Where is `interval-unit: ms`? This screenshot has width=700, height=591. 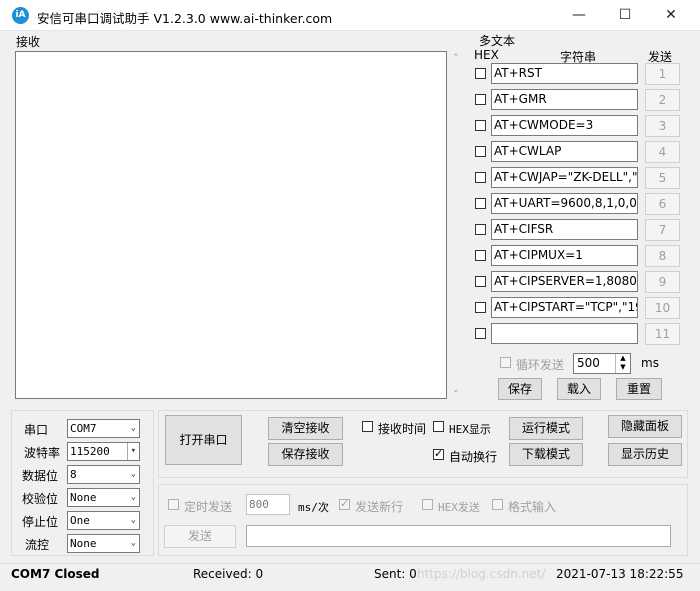 interval-unit: ms is located at coordinates (650, 363).